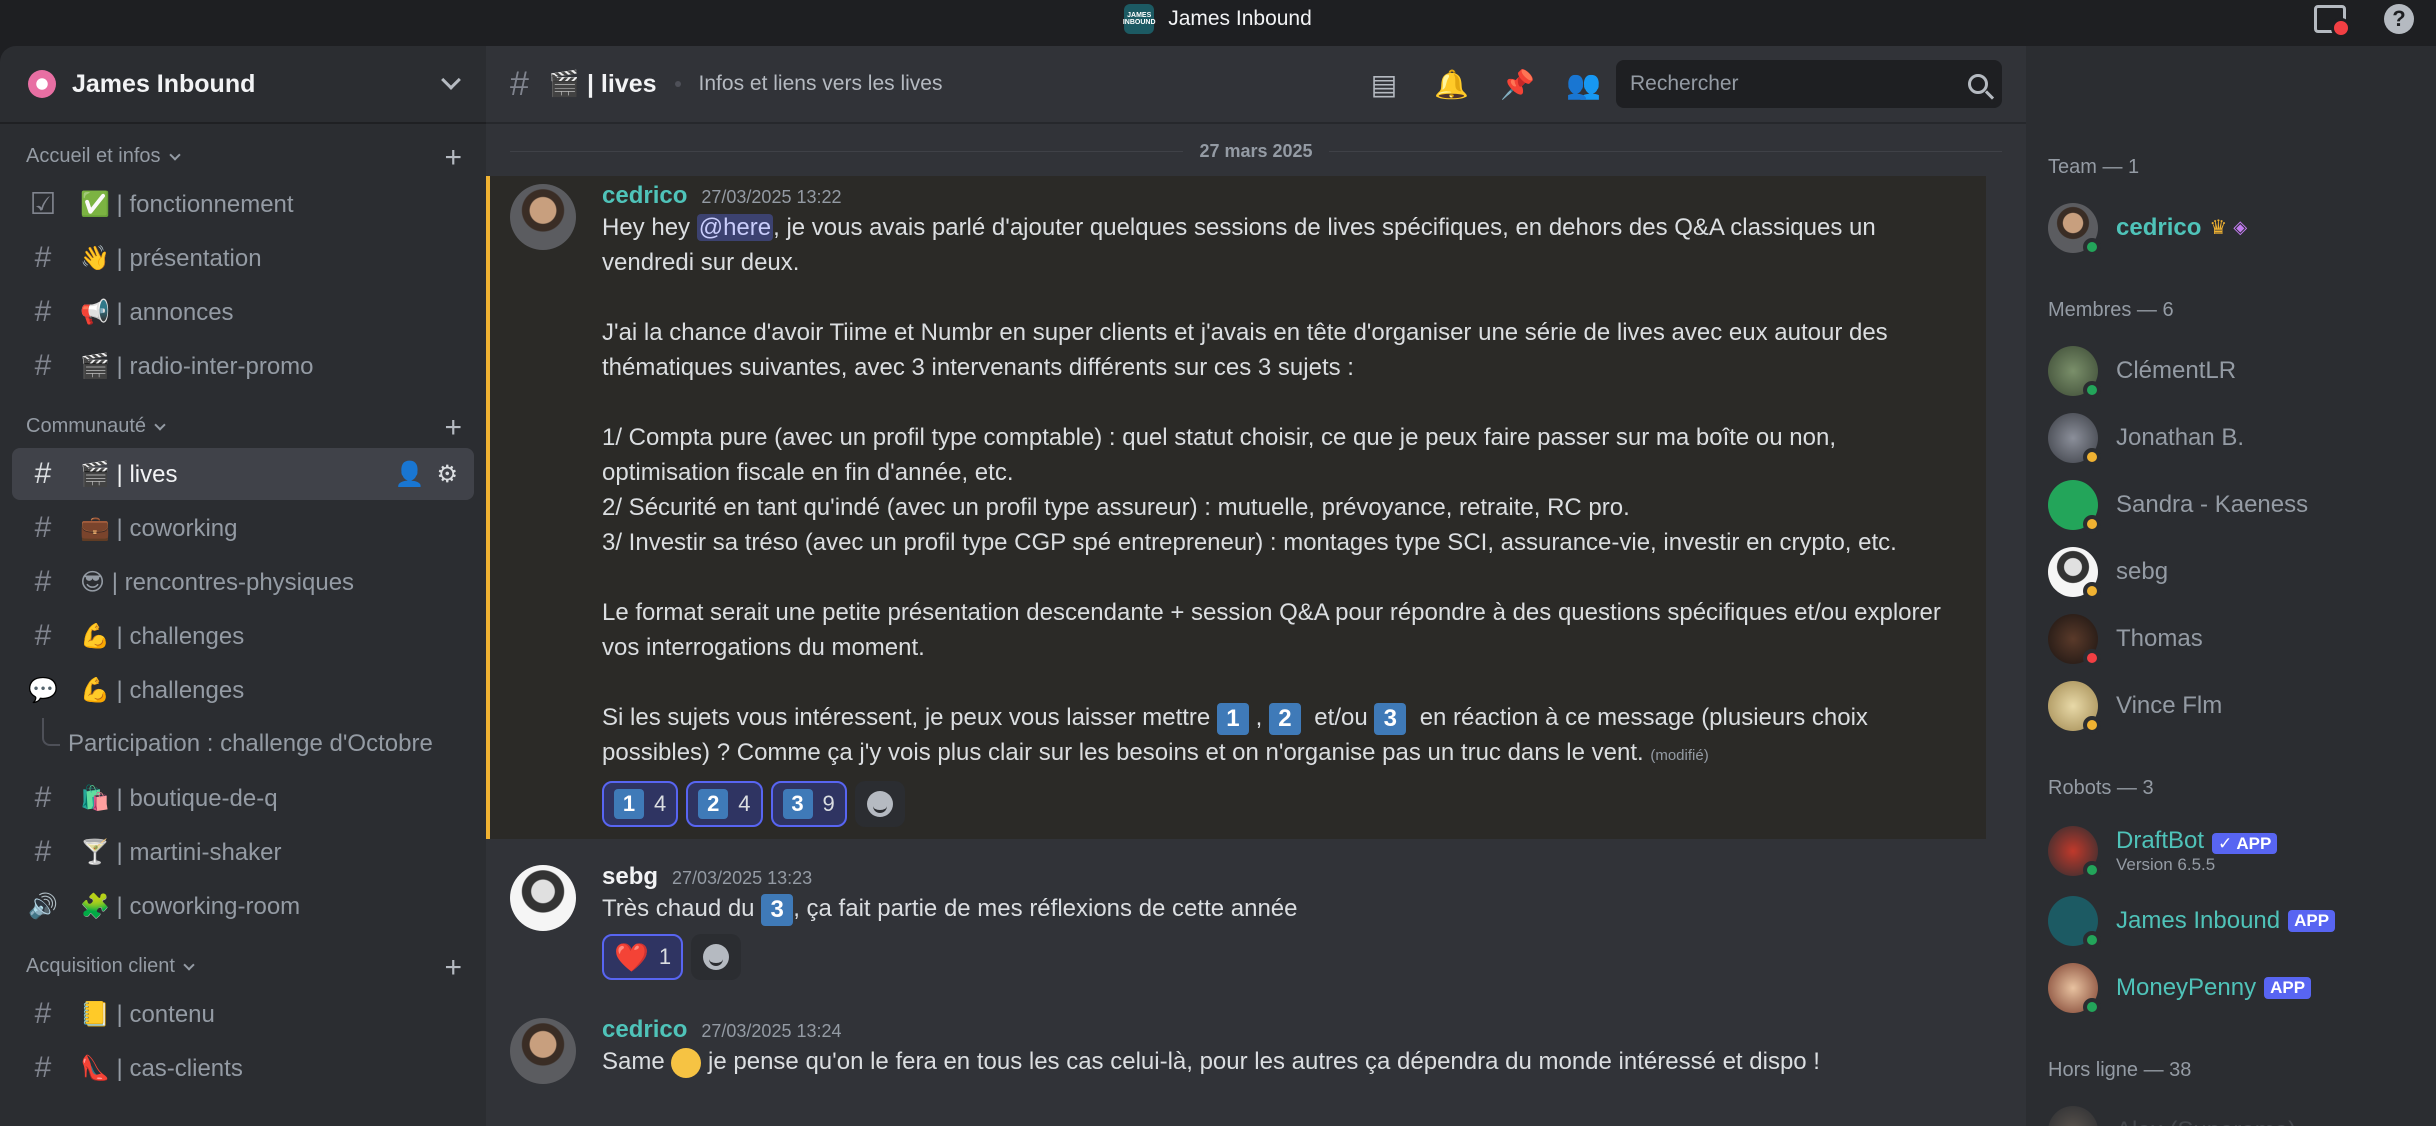 Image resolution: width=2436 pixels, height=1126 pixels. What do you see at coordinates (771, 1031) in the screenshot?
I see `message-timestamp: 27/03/2025 13:24` at bounding box center [771, 1031].